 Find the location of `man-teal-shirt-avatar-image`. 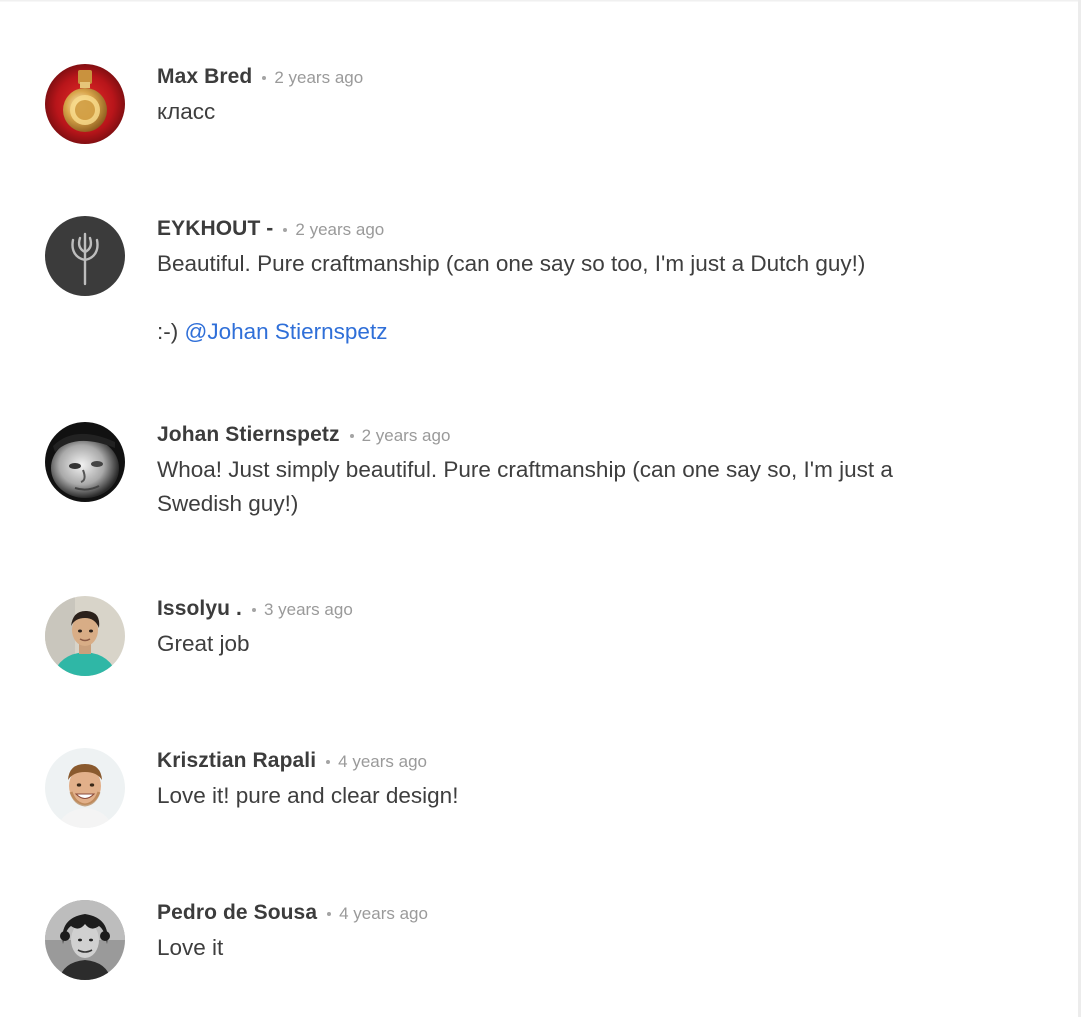

man-teal-shirt-avatar-image is located at coordinates (85, 636).